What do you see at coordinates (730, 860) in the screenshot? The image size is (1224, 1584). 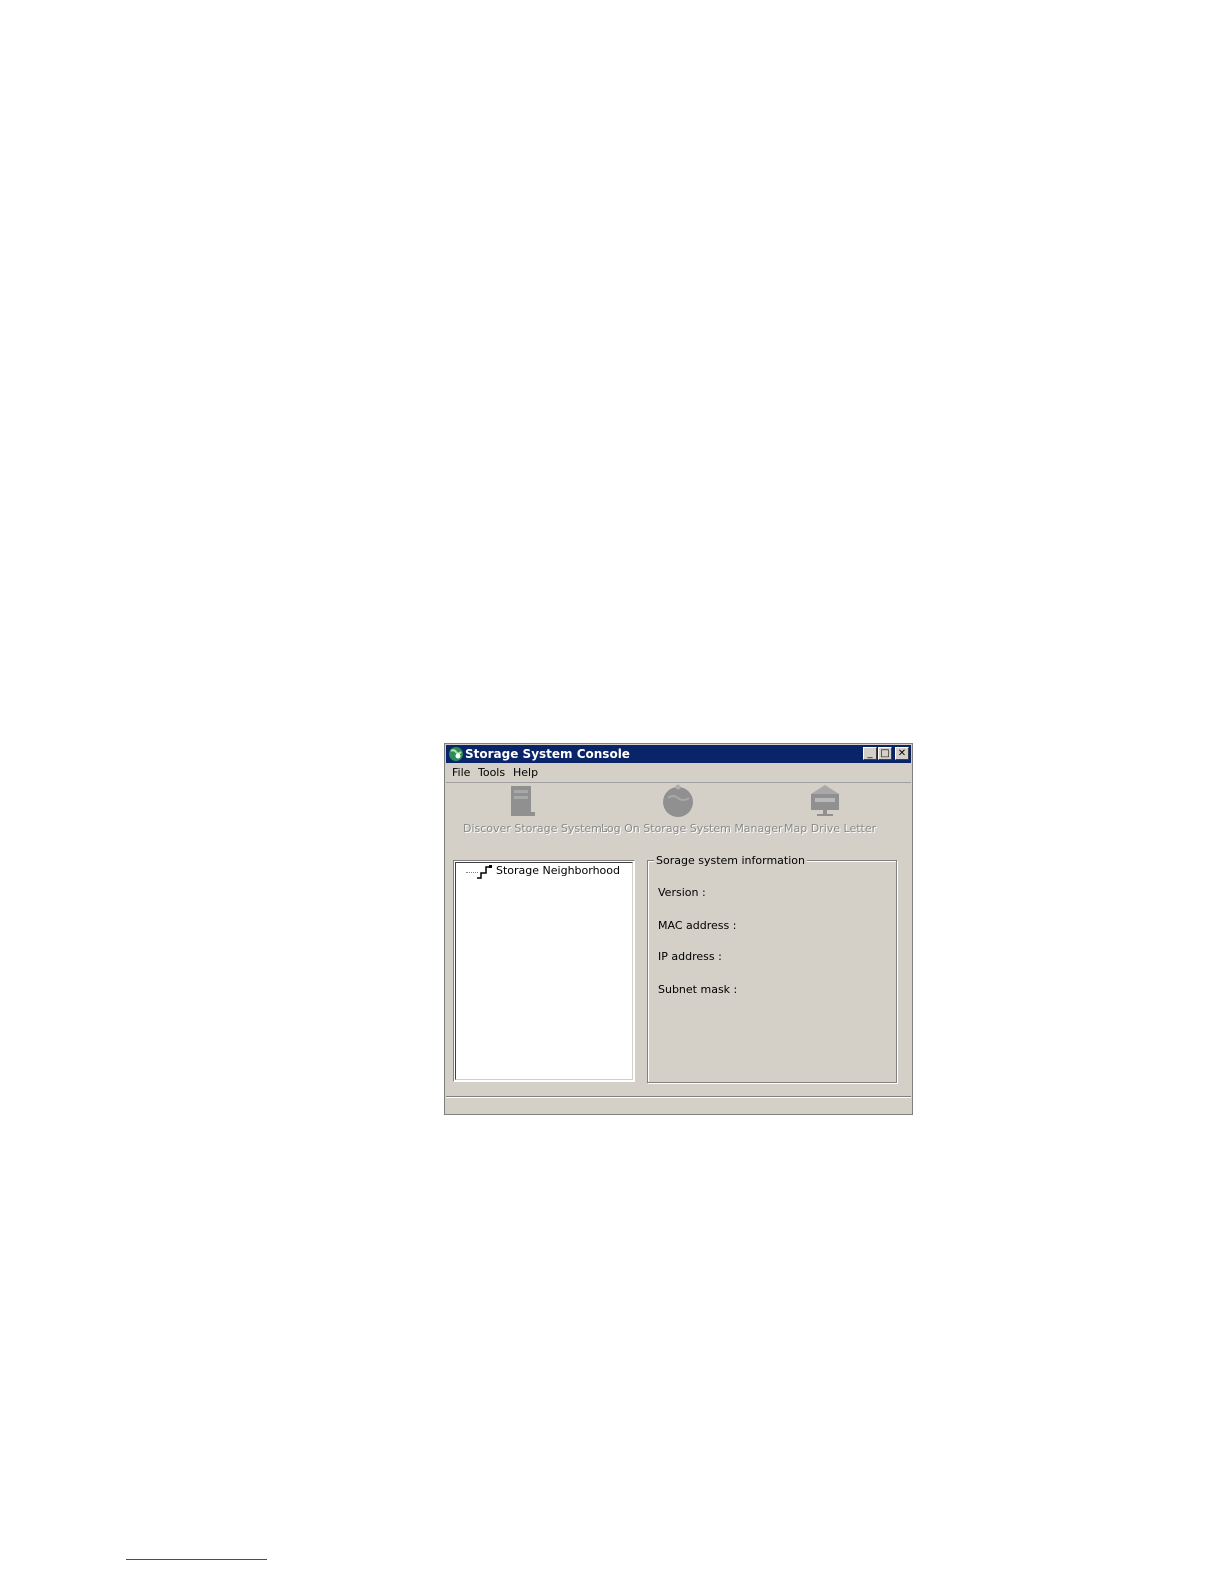 I see `group-legend: Sorage system information` at bounding box center [730, 860].